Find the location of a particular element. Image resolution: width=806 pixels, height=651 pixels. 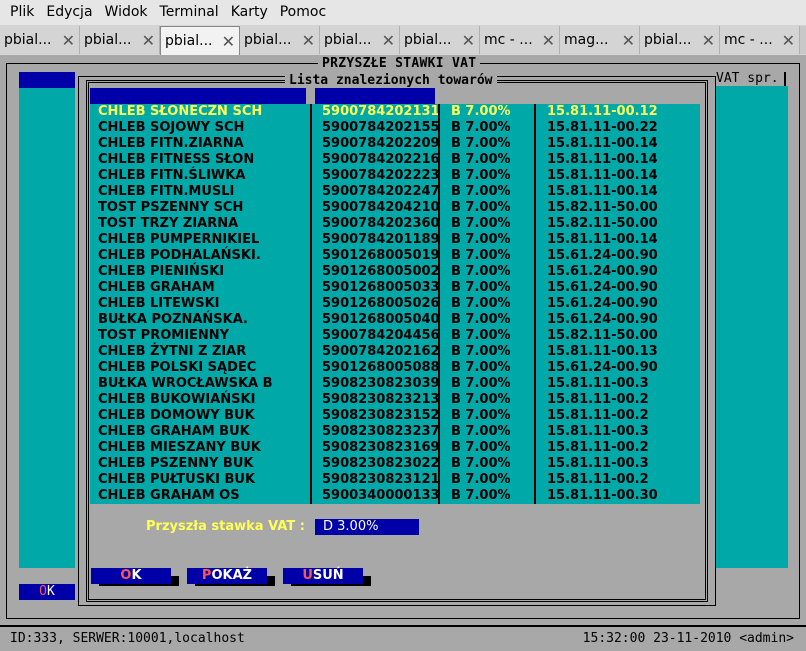

product-ean: 5908230823121 is located at coordinates (381, 479).